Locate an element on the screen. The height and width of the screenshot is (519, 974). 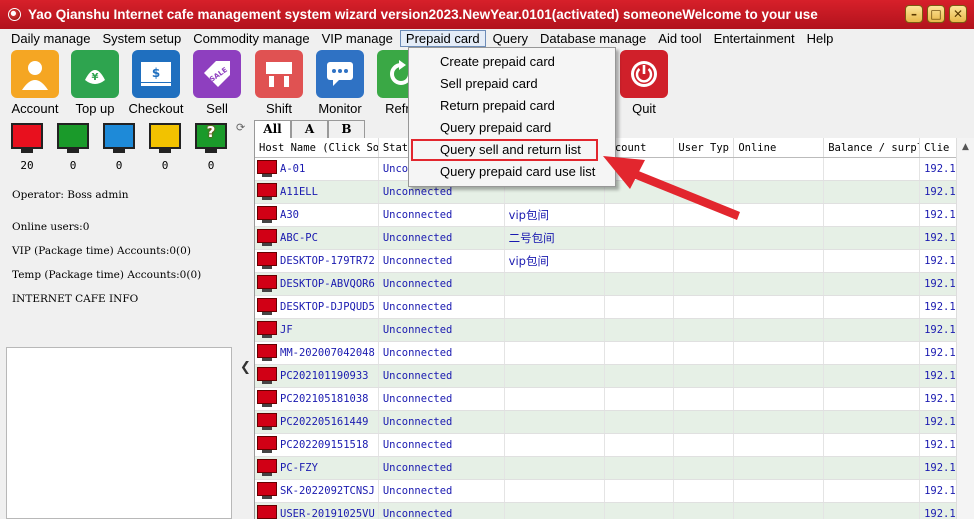
status-count: 20 is located at coordinates (27, 165).